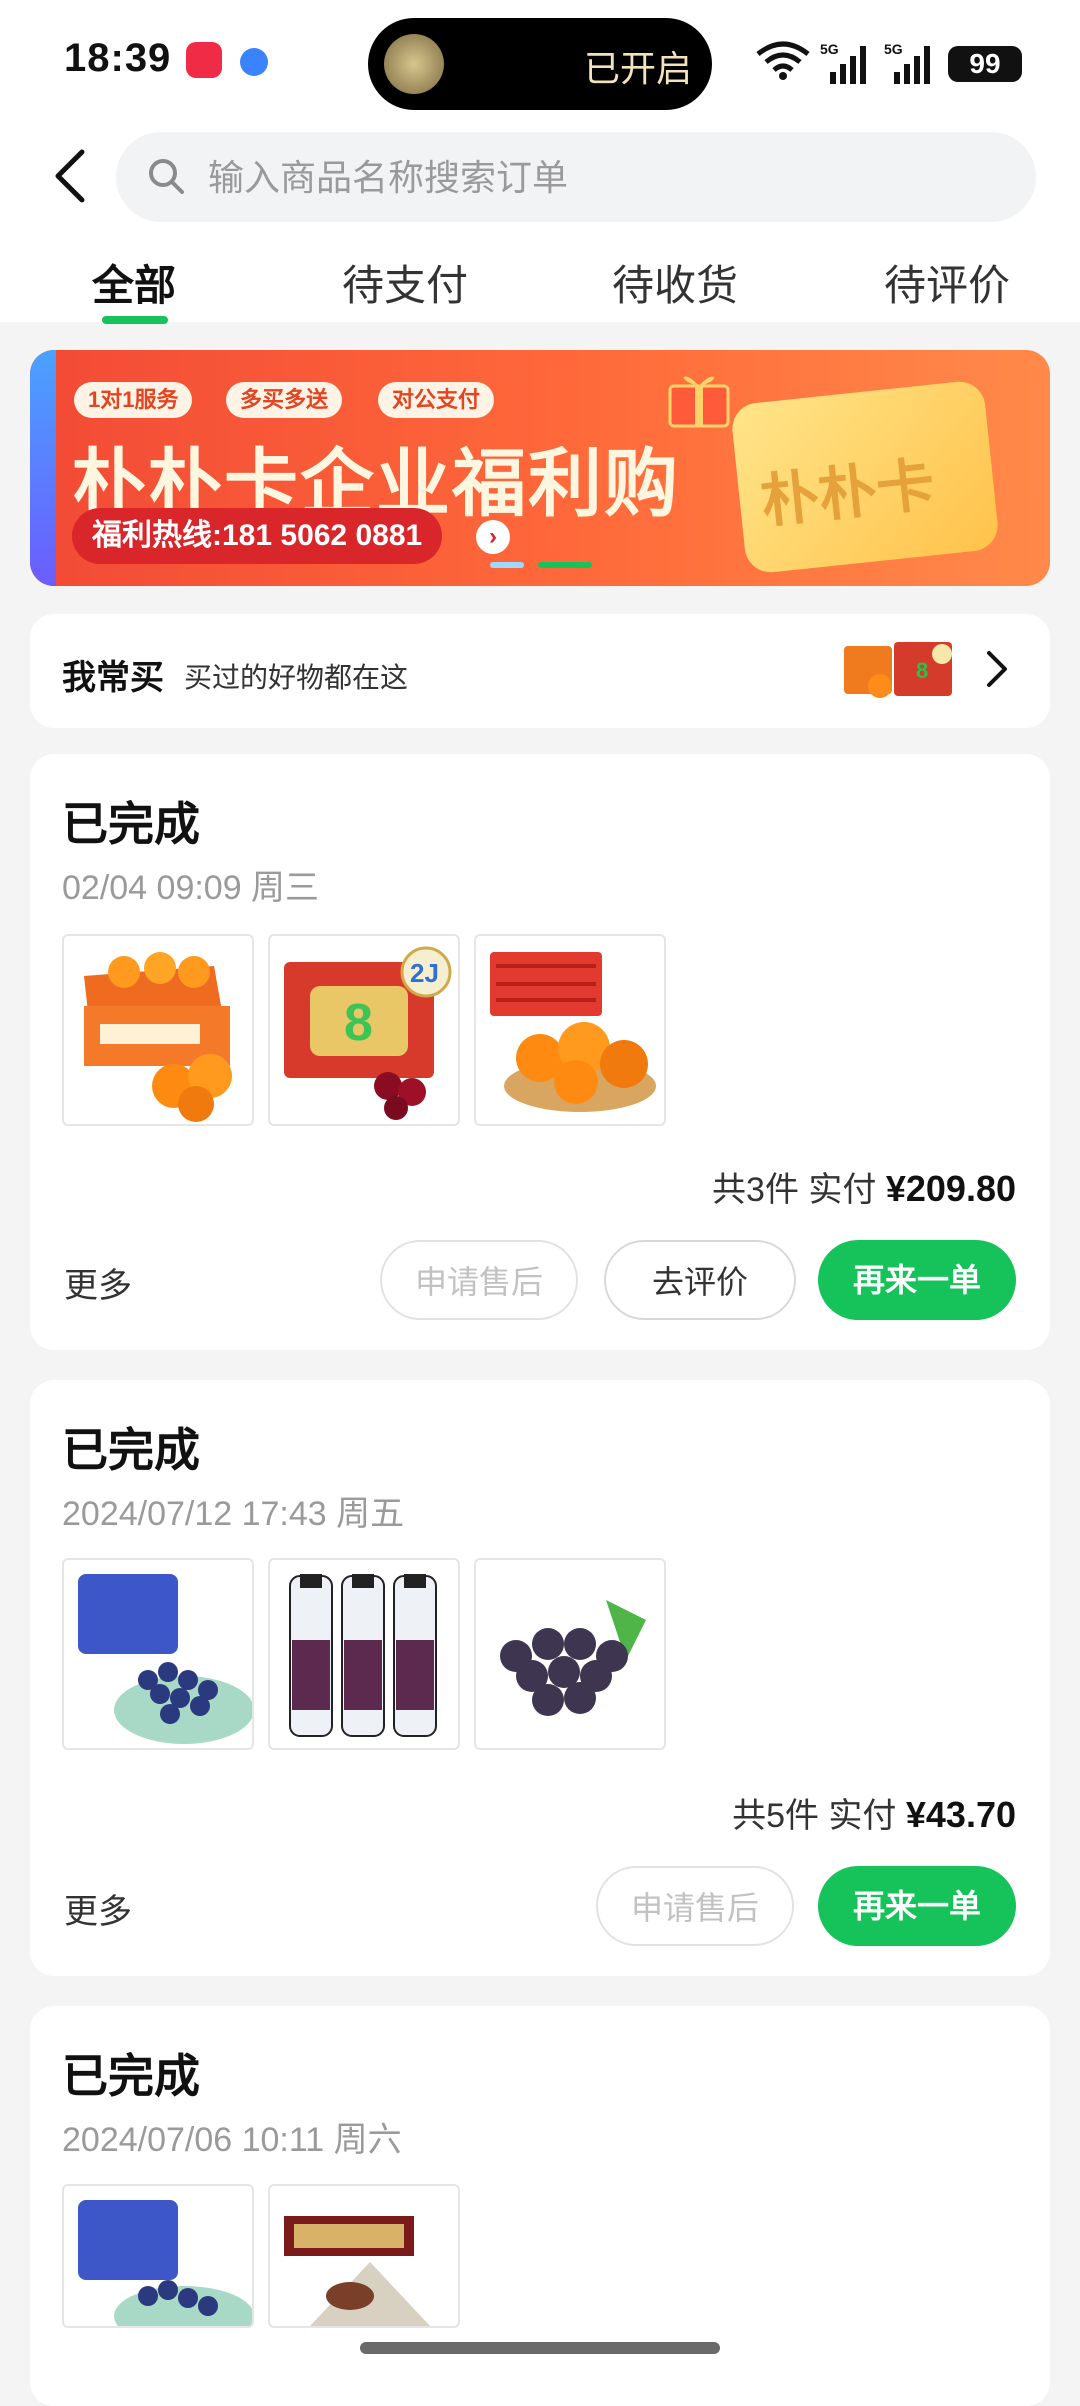  What do you see at coordinates (232, 2140) in the screenshot?
I see `order-date: 2024/07/06 10:11 周六` at bounding box center [232, 2140].